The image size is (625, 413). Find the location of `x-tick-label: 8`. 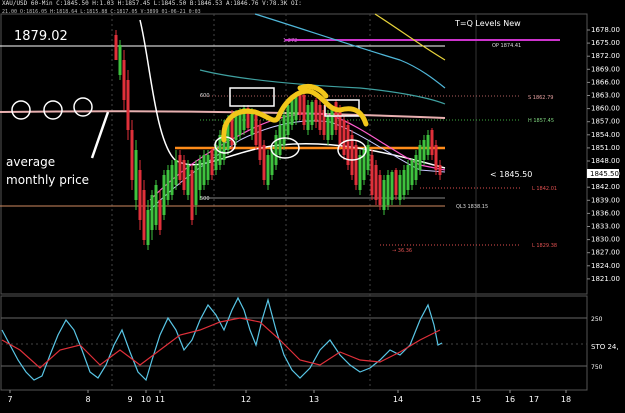

x-tick-label: 8 is located at coordinates (87, 399).